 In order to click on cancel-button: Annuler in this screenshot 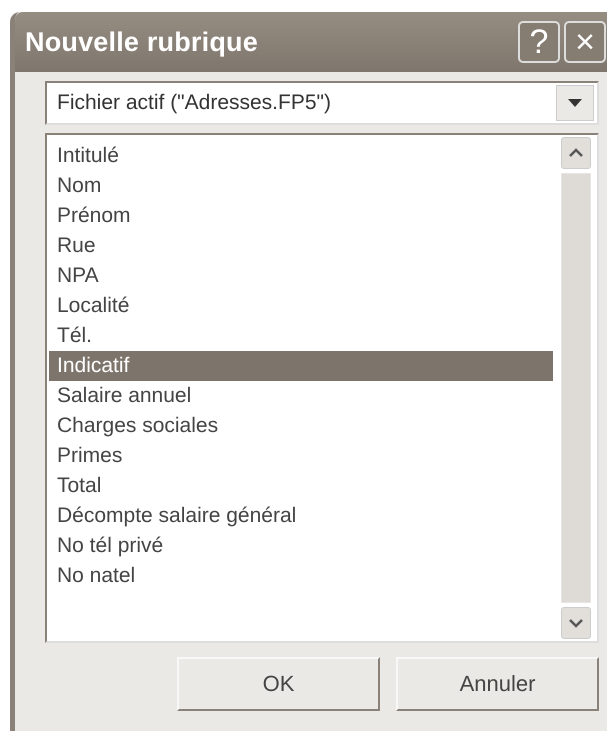, I will do `click(497, 684)`.